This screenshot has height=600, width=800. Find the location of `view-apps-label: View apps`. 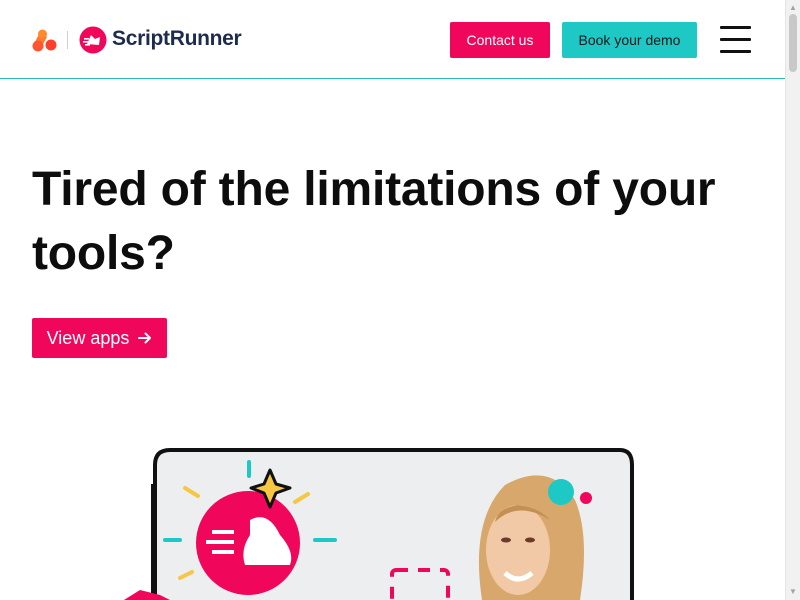

view-apps-label: View apps is located at coordinates (88, 337).